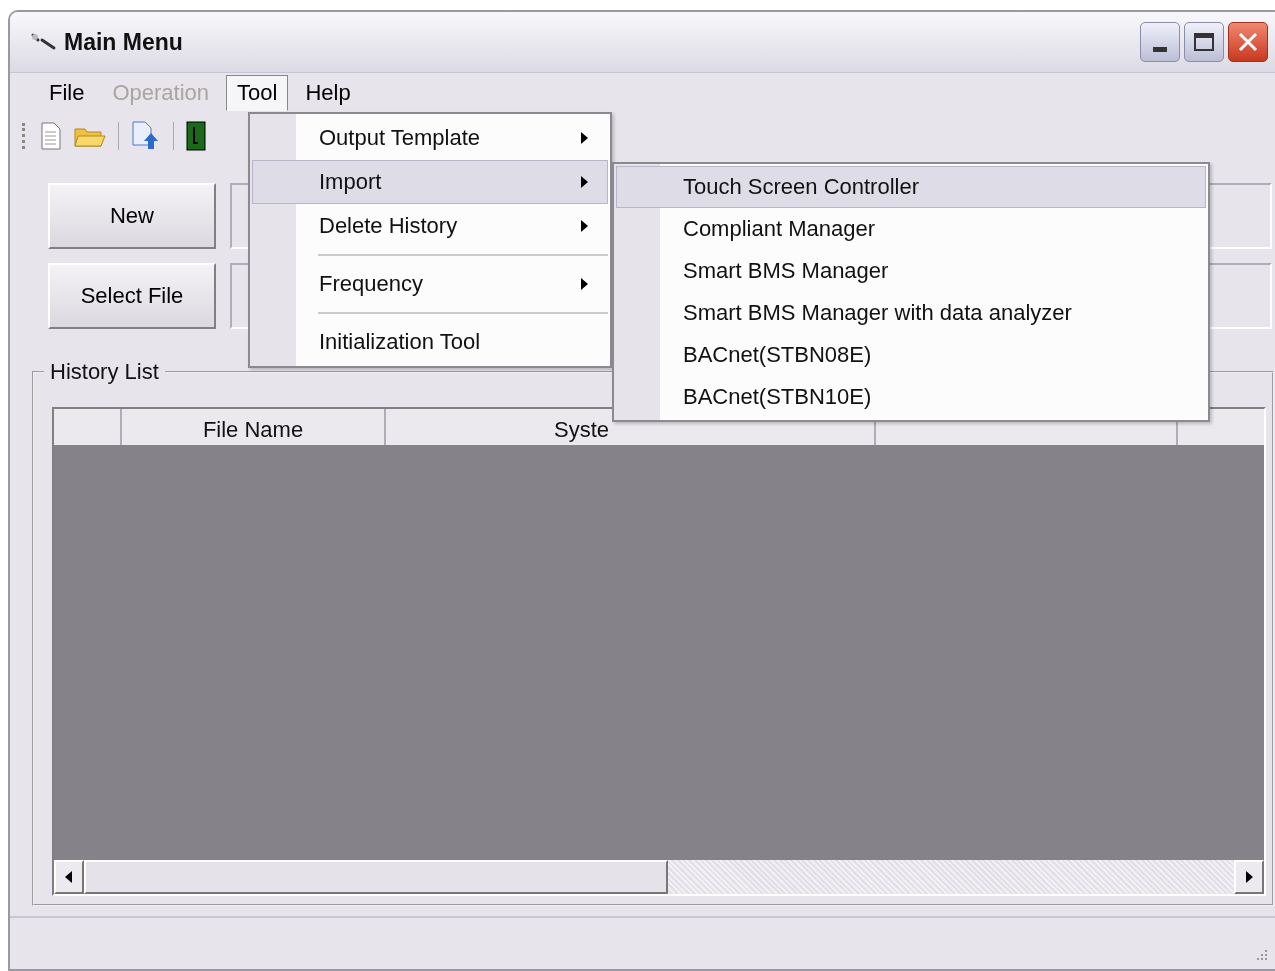  Describe the element at coordinates (123, 42) in the screenshot. I see `window-title: Main Menu` at that location.